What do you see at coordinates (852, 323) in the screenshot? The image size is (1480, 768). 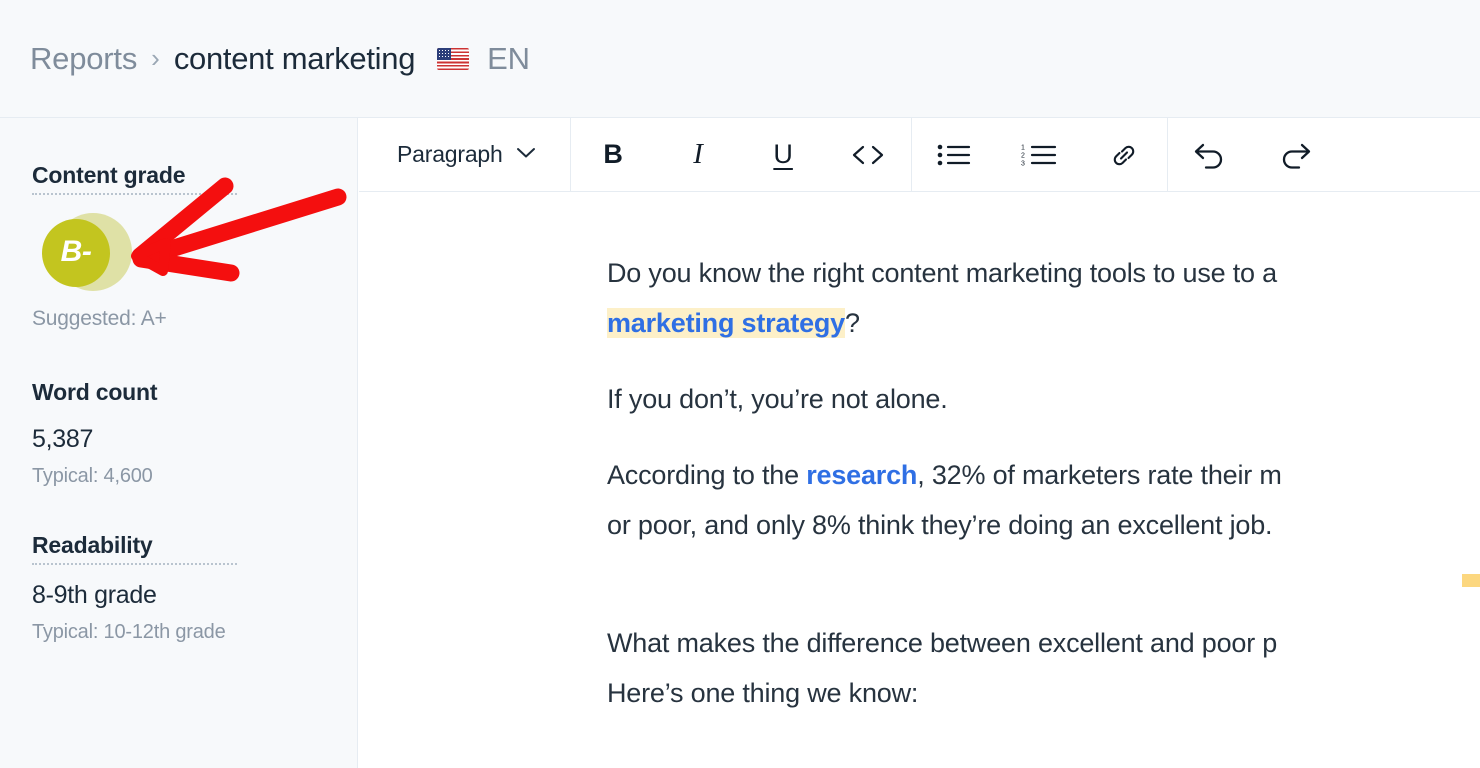 I see `paragraph-1-tail: ?` at bounding box center [852, 323].